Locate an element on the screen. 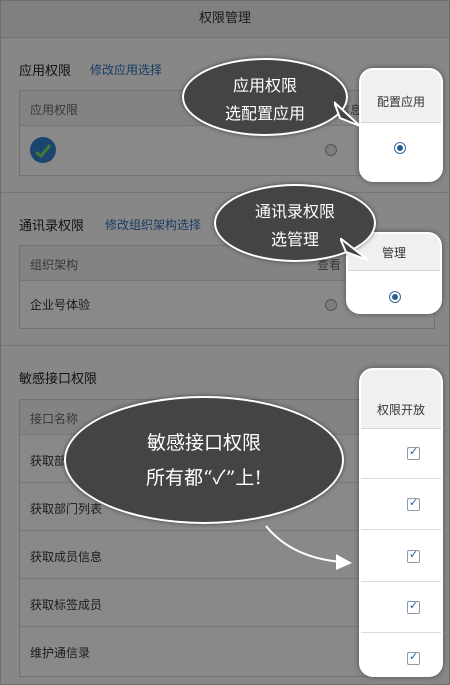 The image size is (450, 685). title-bar: 权限管理 is located at coordinates (225, 19).